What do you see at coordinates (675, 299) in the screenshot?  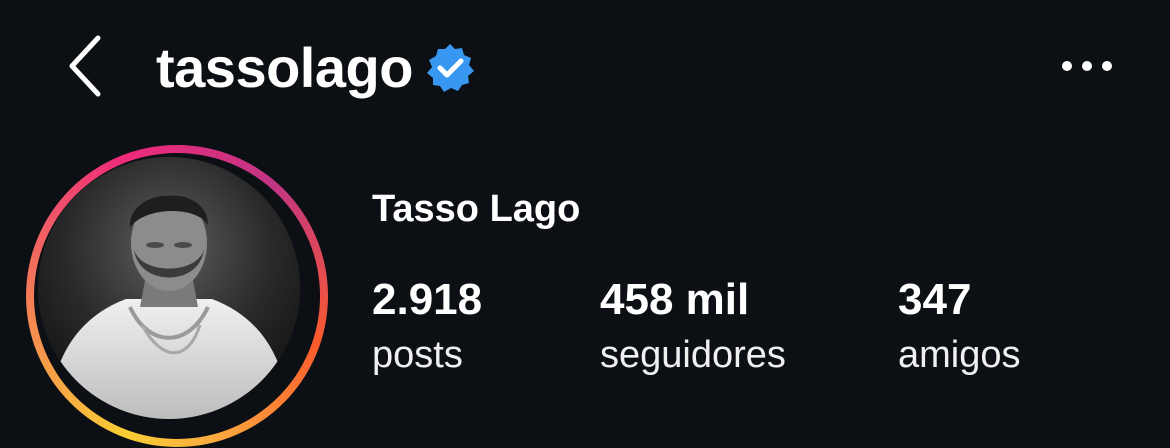 I see `followers-count: 458 mil` at bounding box center [675, 299].